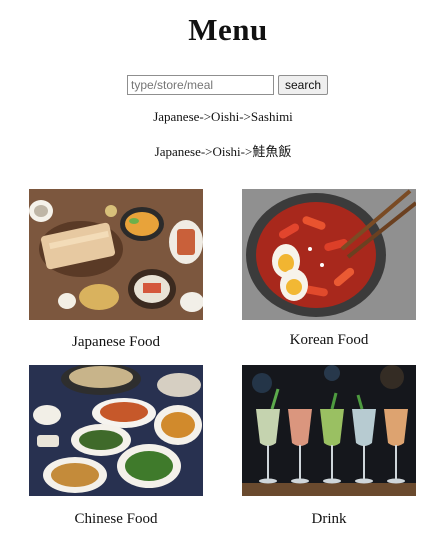  Describe the element at coordinates (303, 85) in the screenshot. I see `search-button: search` at that location.